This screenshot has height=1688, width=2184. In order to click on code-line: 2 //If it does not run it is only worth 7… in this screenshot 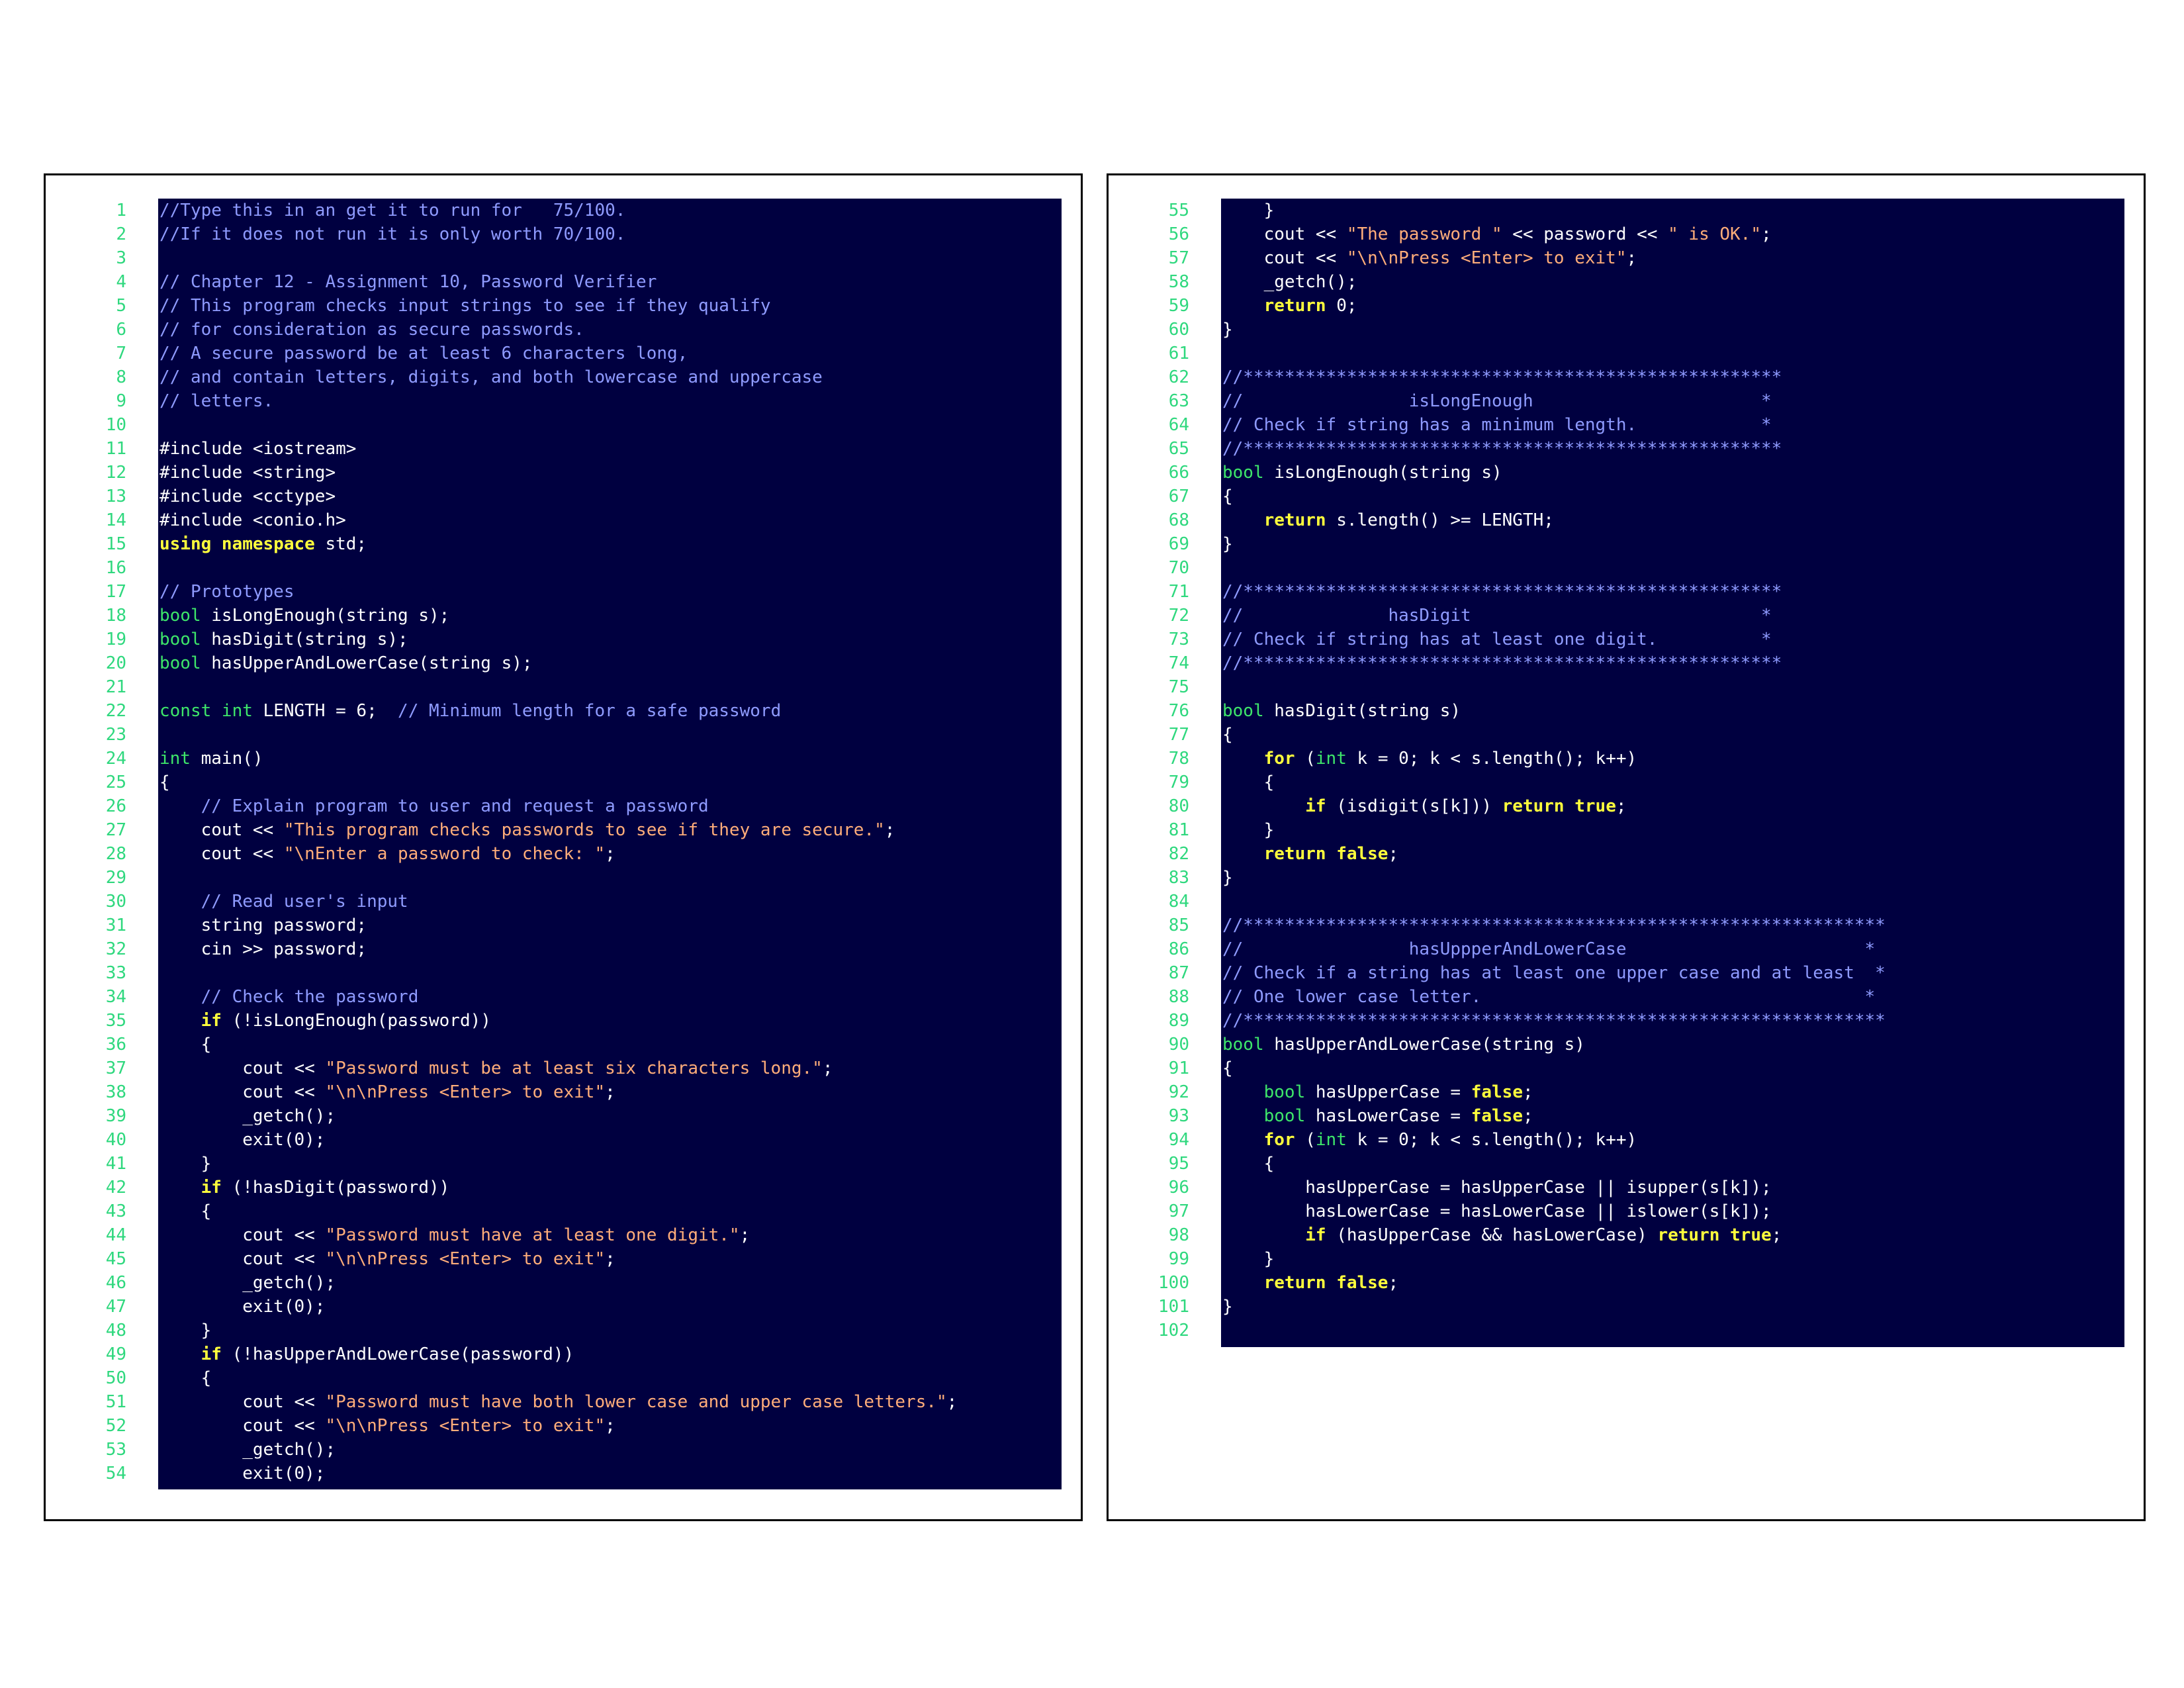, I will do `click(562, 234)`.